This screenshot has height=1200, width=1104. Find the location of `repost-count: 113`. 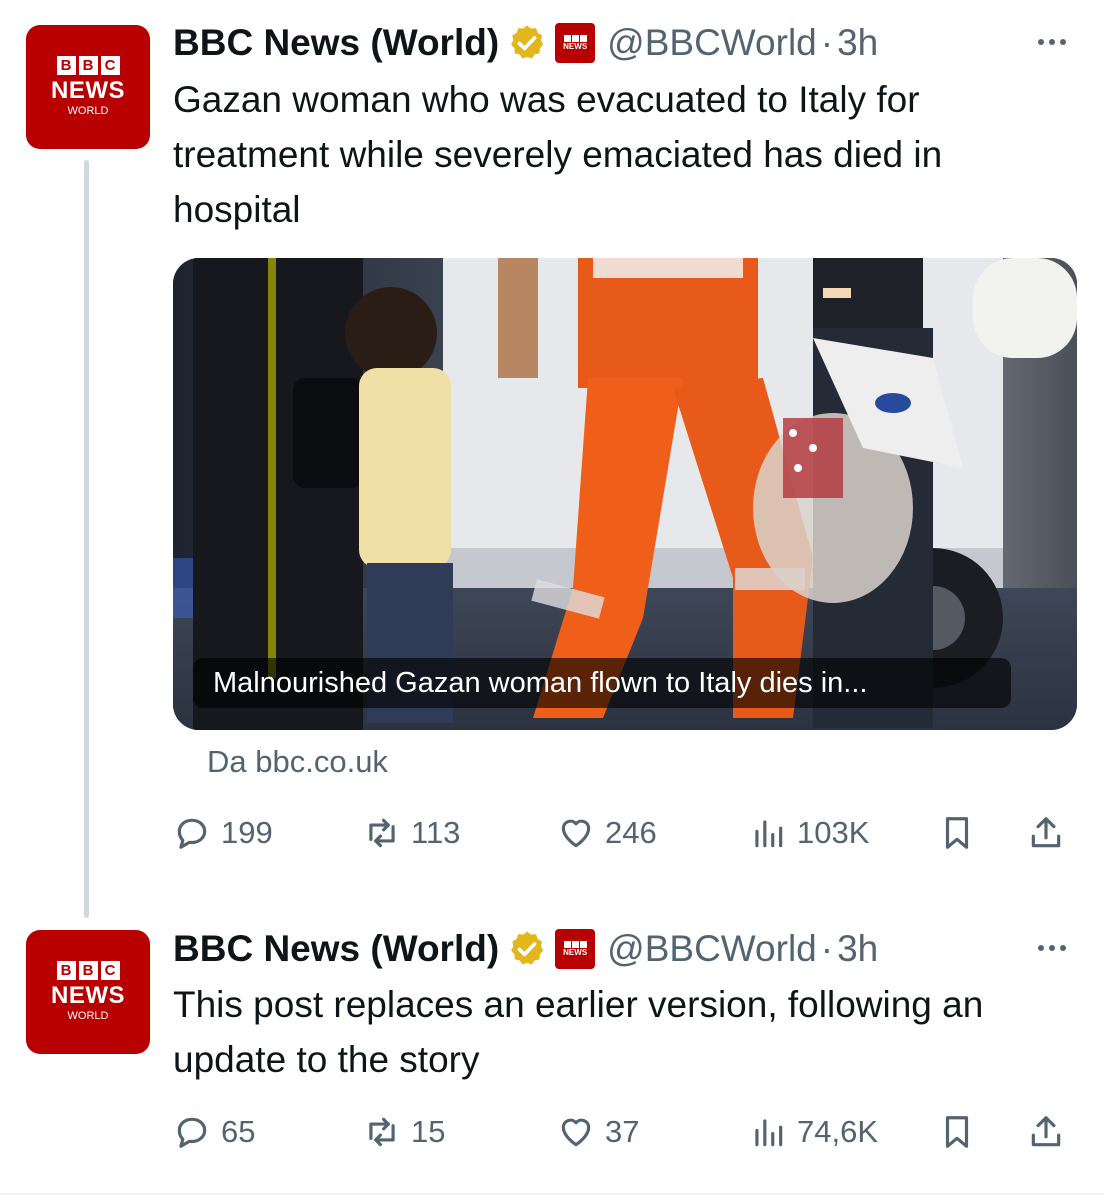

repost-count: 113 is located at coordinates (436, 832).